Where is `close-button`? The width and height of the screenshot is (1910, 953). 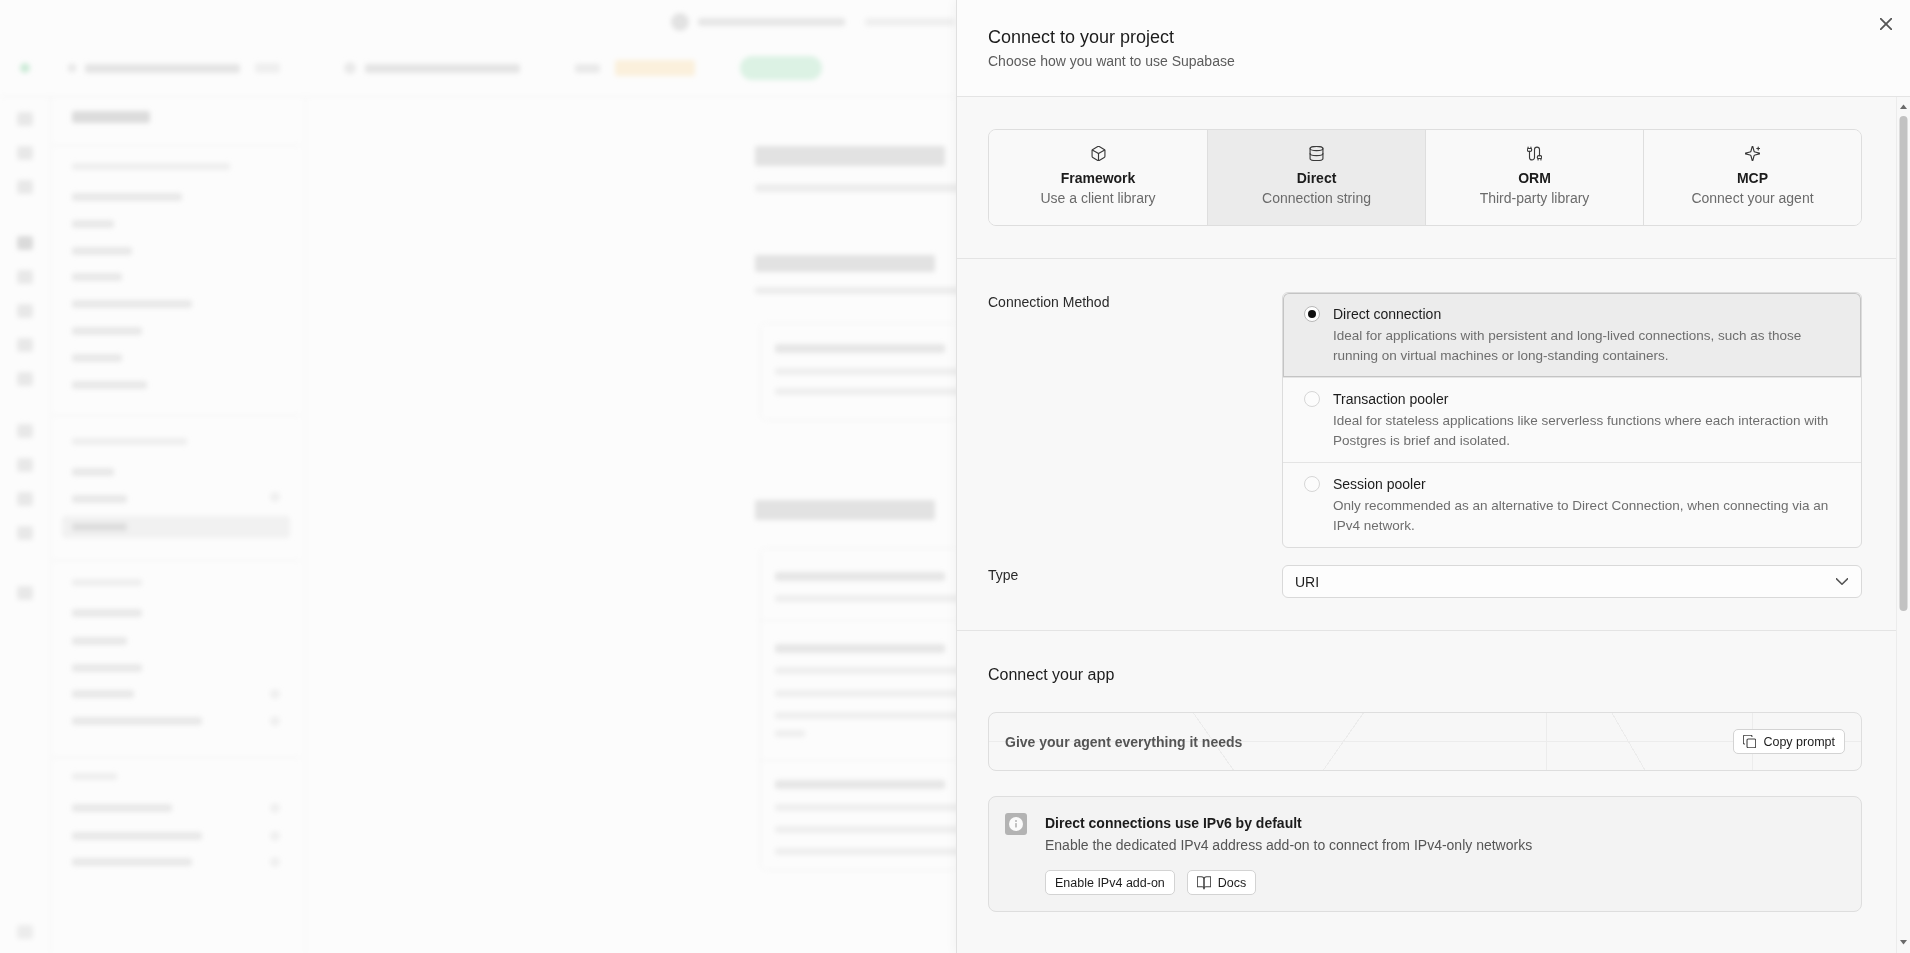 close-button is located at coordinates (1886, 24).